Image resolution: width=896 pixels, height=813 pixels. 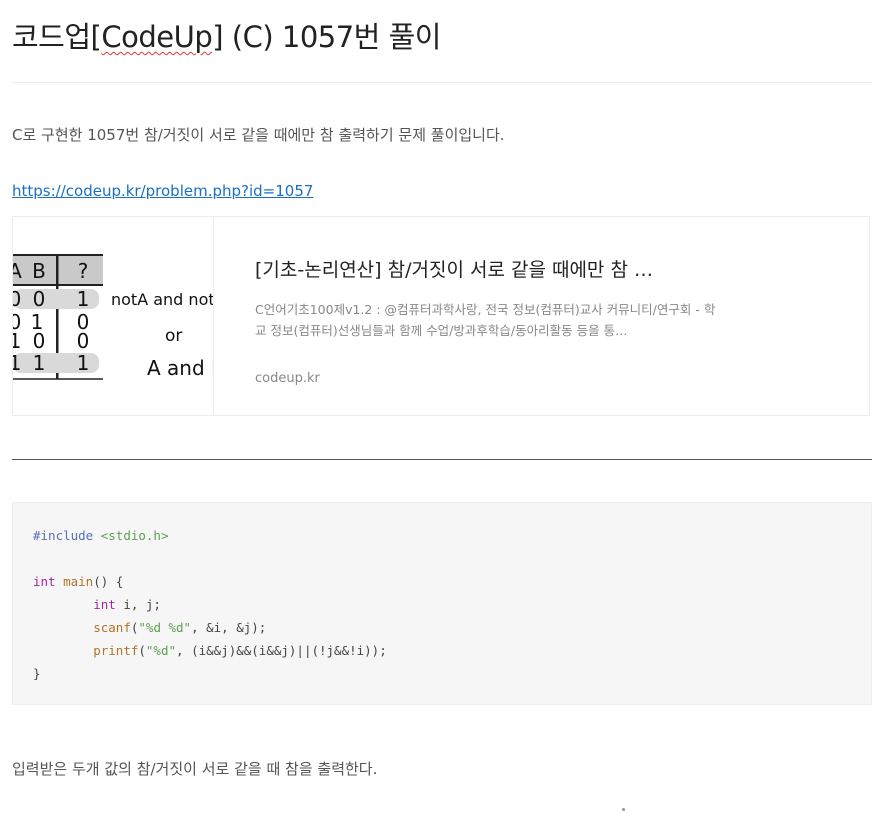 What do you see at coordinates (442, 459) in the screenshot?
I see `section-divider` at bounding box center [442, 459].